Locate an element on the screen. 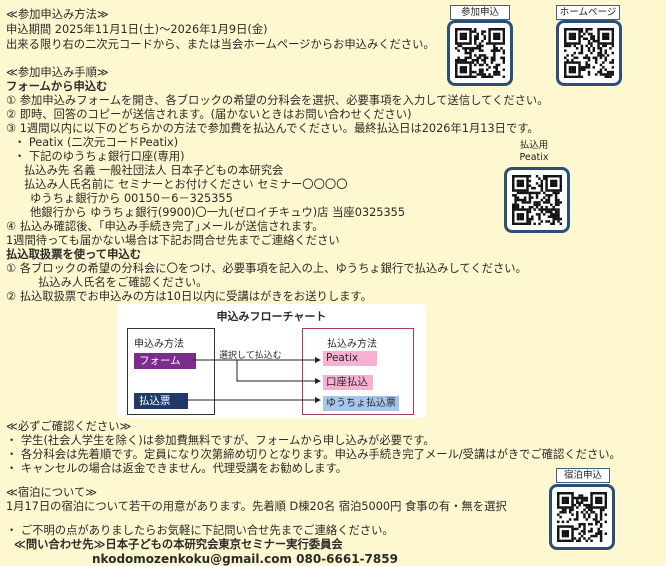  contact-note: ・ ご不明の点がありましたらお気軽に下記問い合せ先までご連絡ください。 is located at coordinates (200, 530).